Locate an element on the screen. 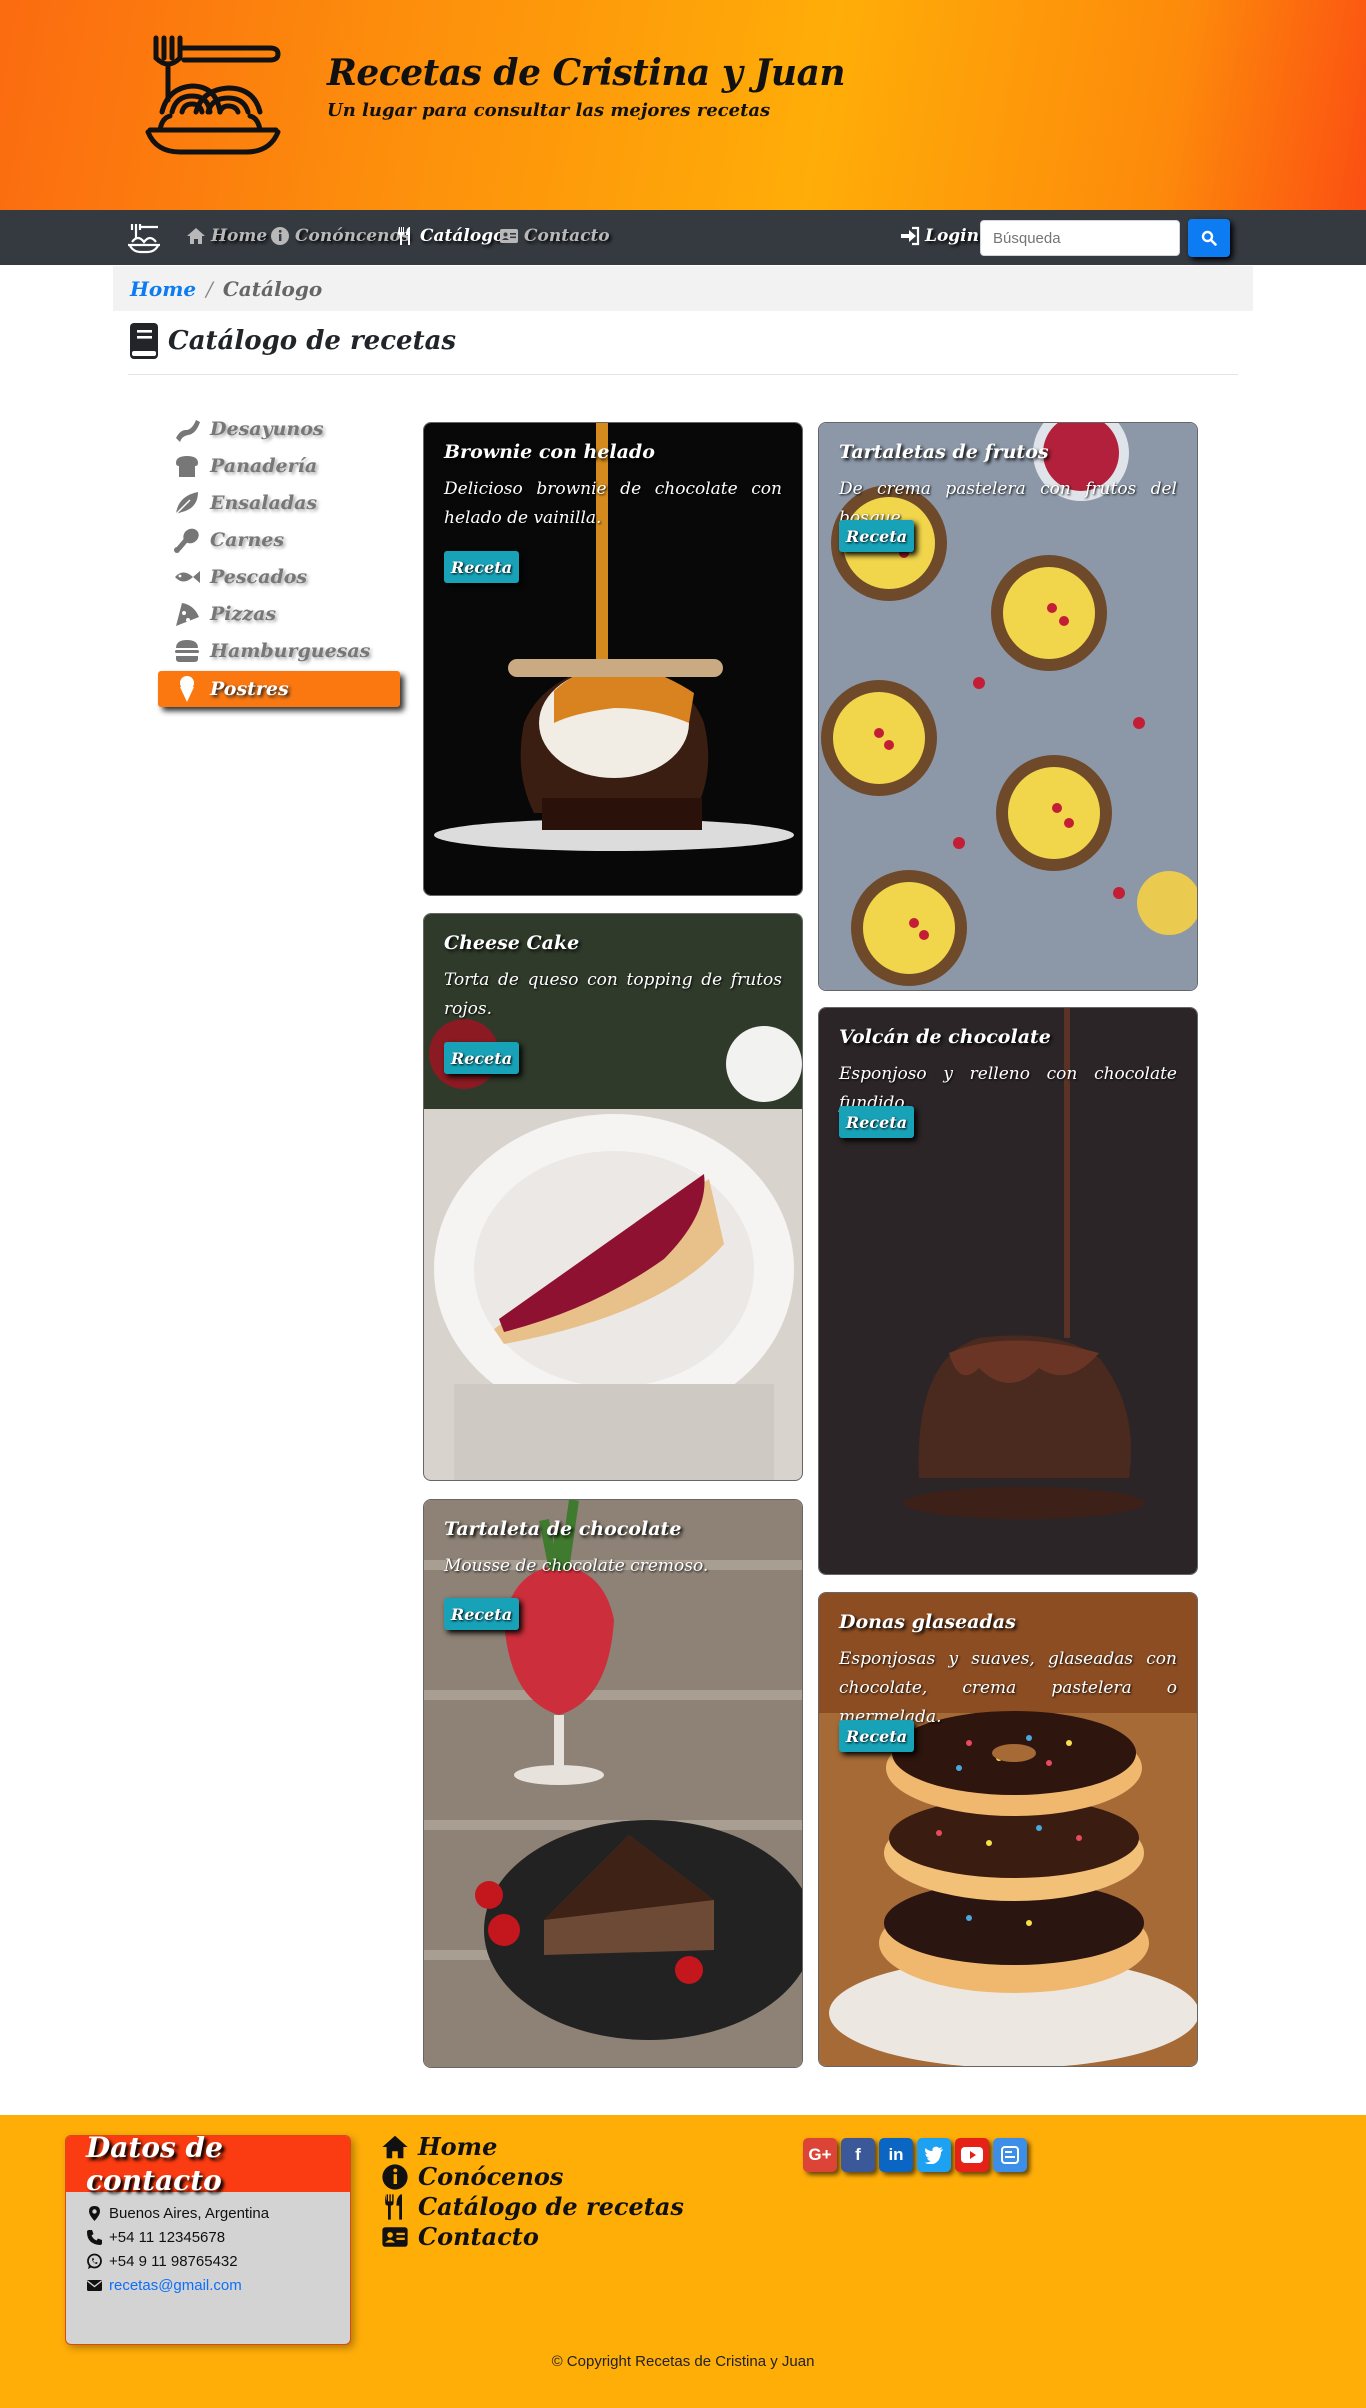 The width and height of the screenshot is (1366, 2408). tartaleta-chocolate-photo is located at coordinates (613, 1783).